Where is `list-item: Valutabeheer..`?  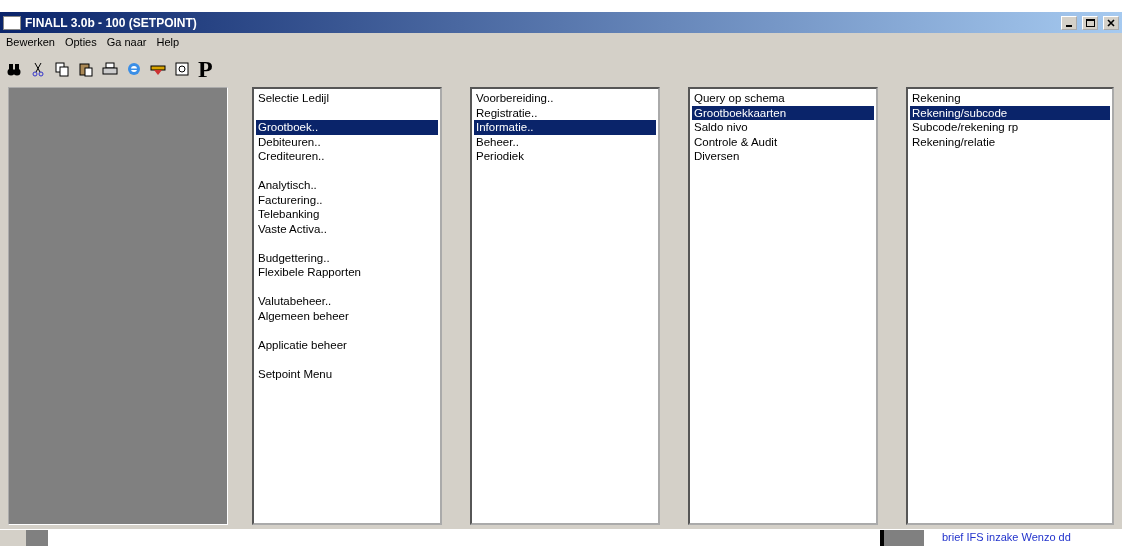
list-item: Valutabeheer.. is located at coordinates (347, 301).